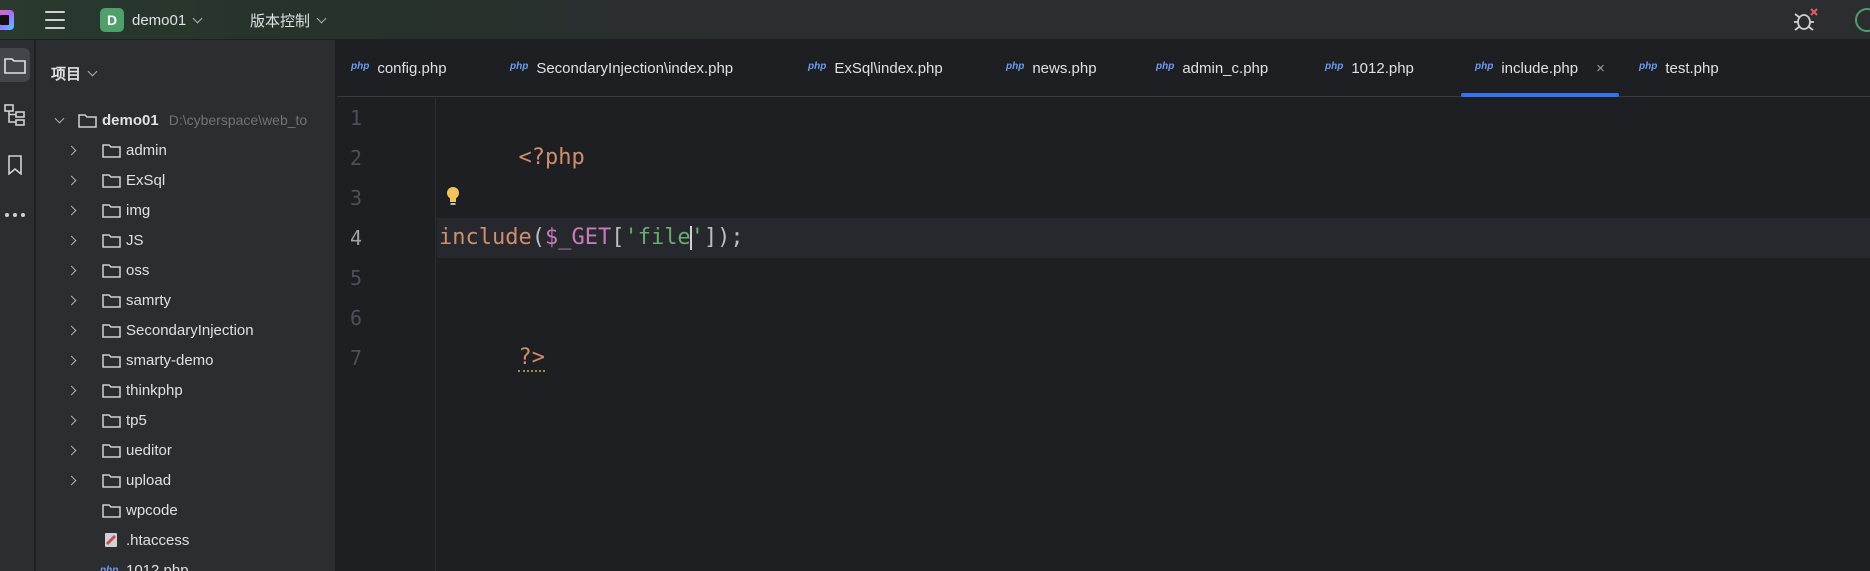 The height and width of the screenshot is (571, 1870). I want to click on php-open-tag: <?php, so click(551, 157).